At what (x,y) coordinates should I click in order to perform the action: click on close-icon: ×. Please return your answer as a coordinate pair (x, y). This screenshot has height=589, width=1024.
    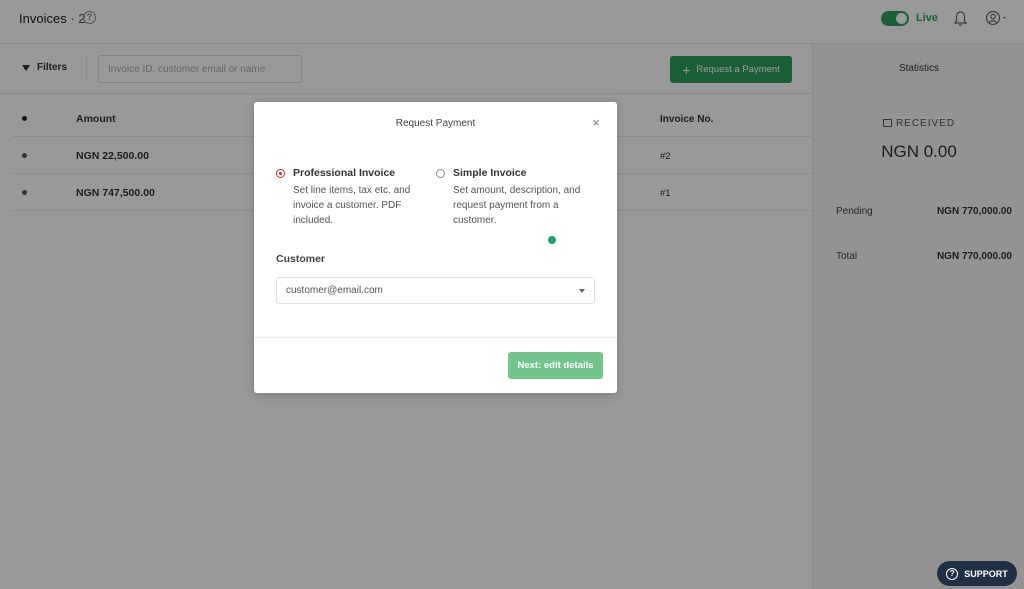
    Looking at the image, I should click on (596, 122).